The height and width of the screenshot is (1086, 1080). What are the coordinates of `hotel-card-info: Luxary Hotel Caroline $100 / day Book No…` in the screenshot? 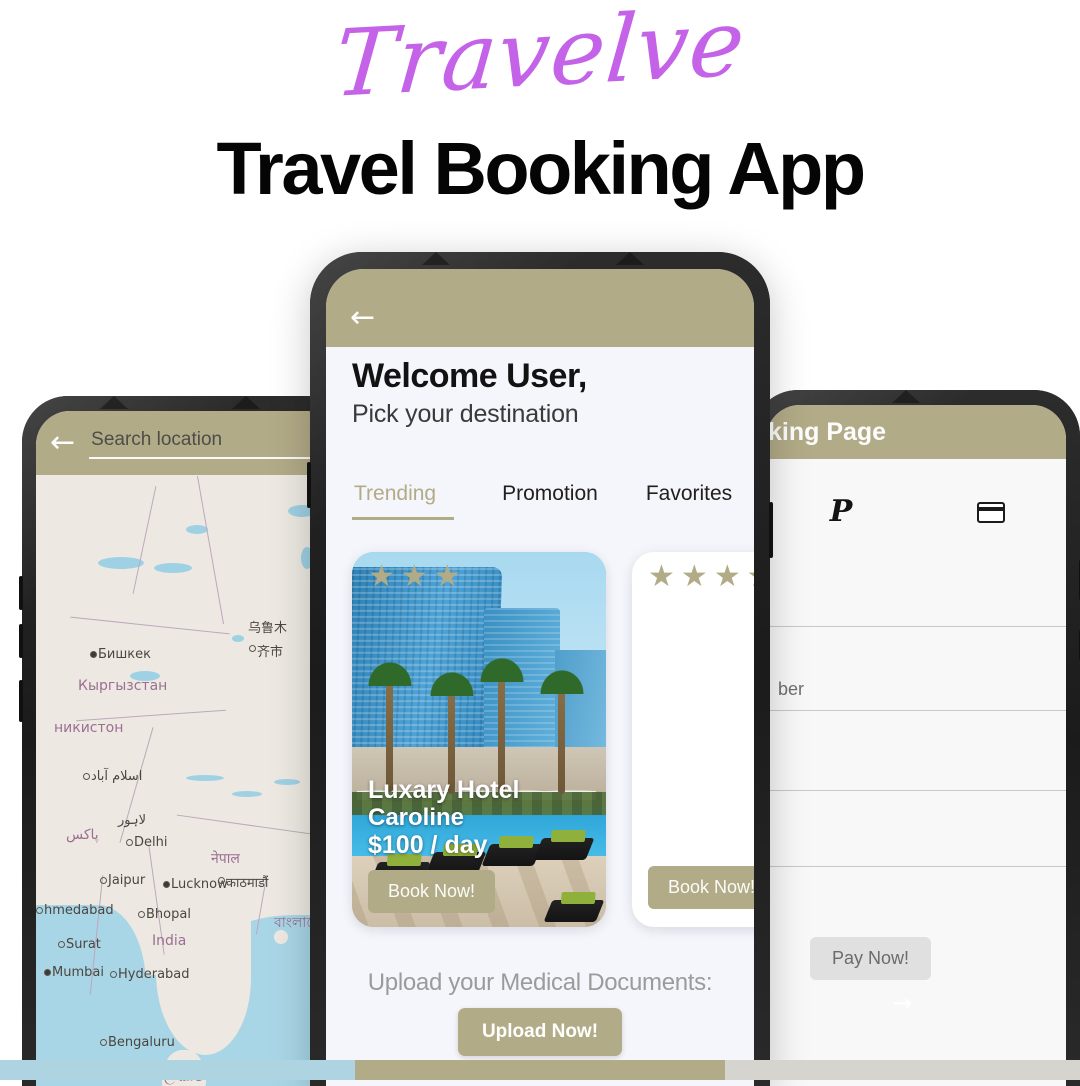 It's located at (443, 844).